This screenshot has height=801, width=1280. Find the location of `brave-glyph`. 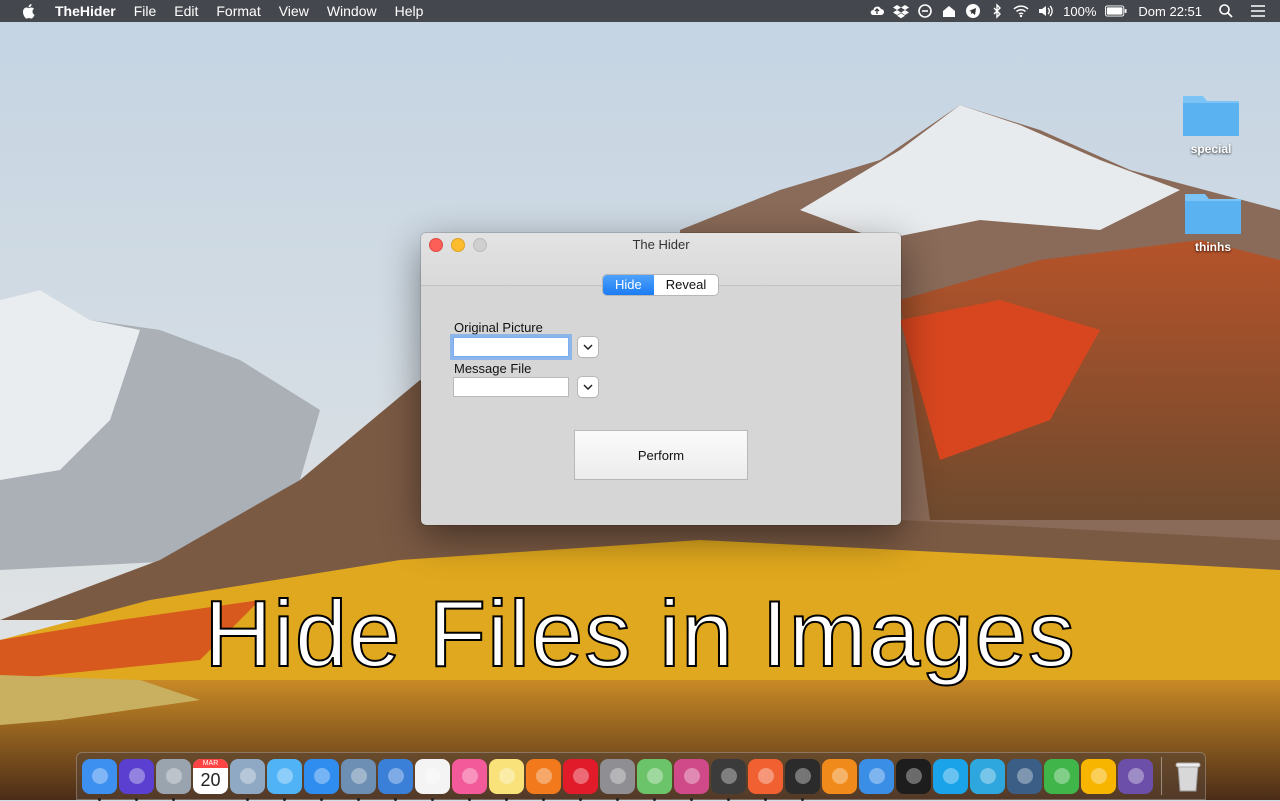

brave-glyph is located at coordinates (765, 776).